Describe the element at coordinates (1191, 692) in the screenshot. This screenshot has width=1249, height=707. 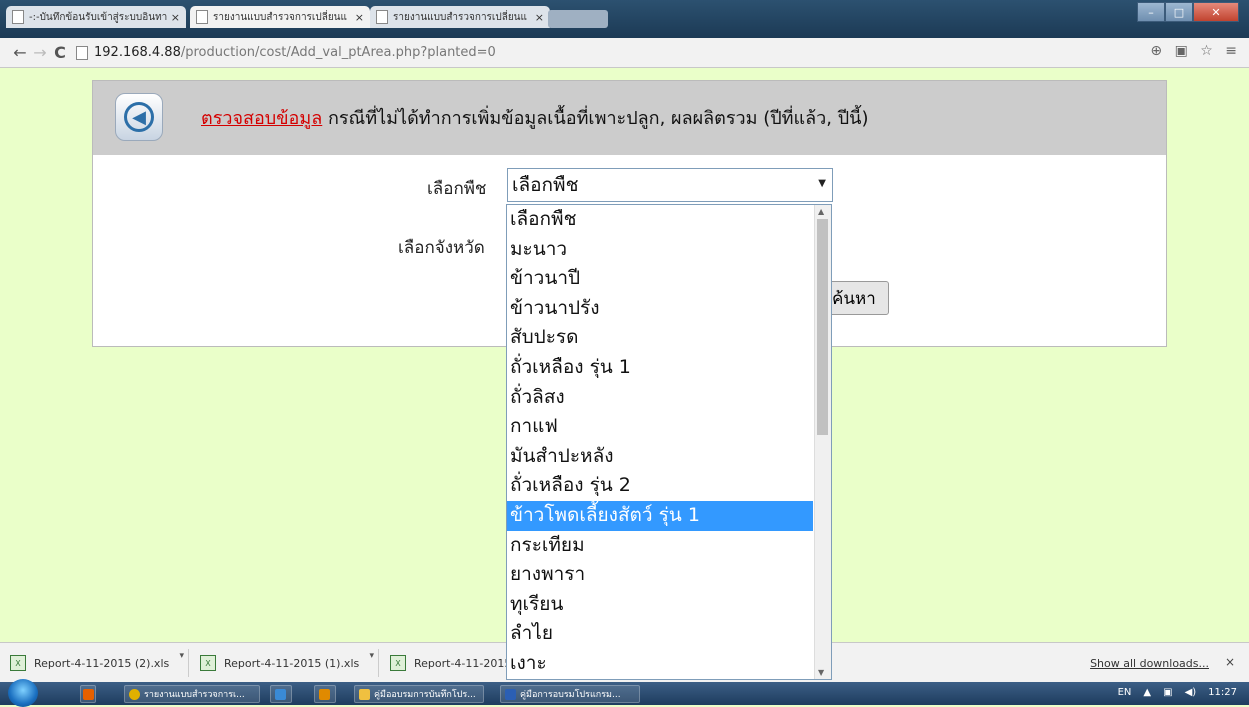
I see `volume-icon: ◀)` at that location.